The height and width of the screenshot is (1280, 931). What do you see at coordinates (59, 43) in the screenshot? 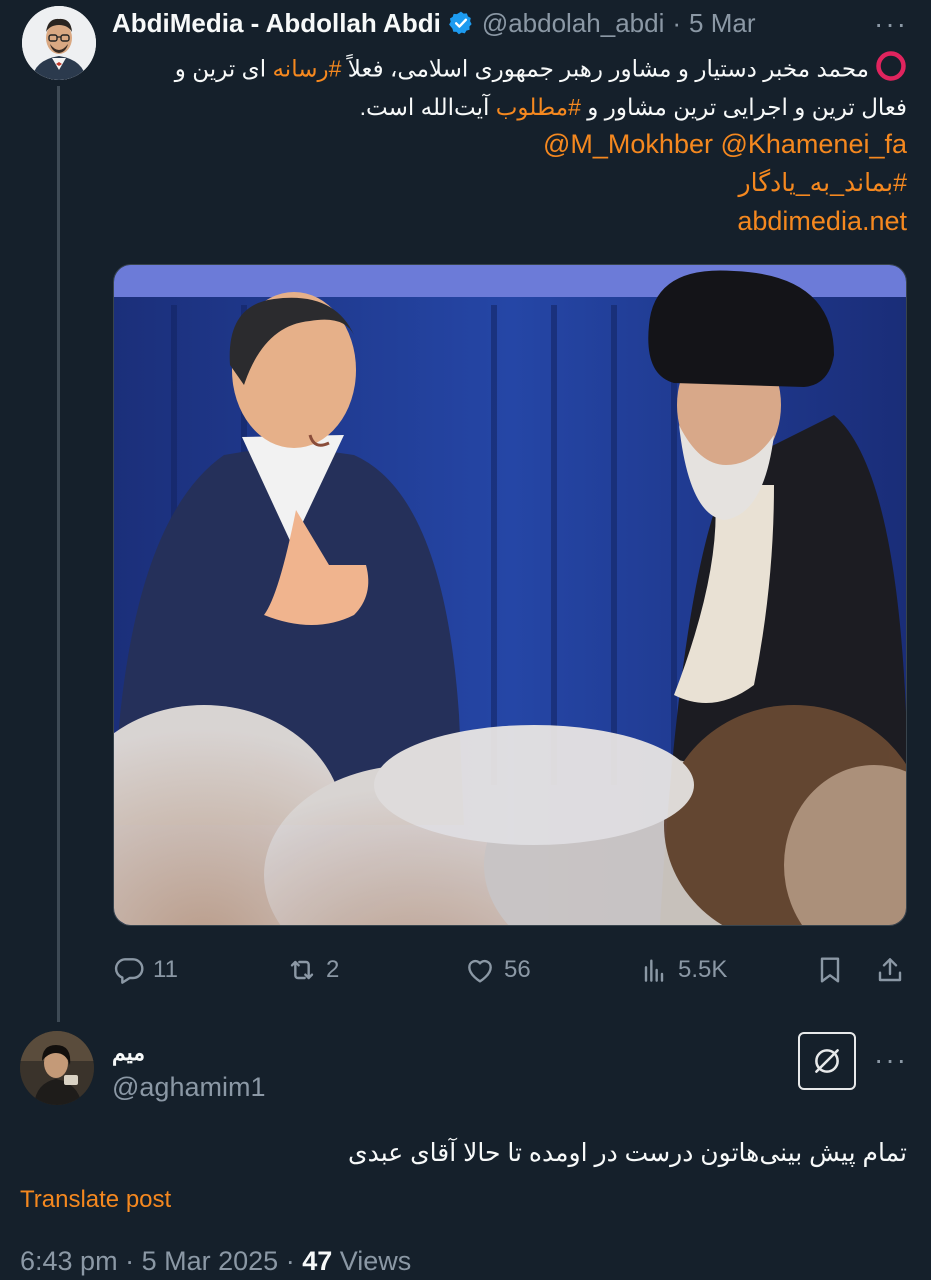
I see `author-avatar` at bounding box center [59, 43].